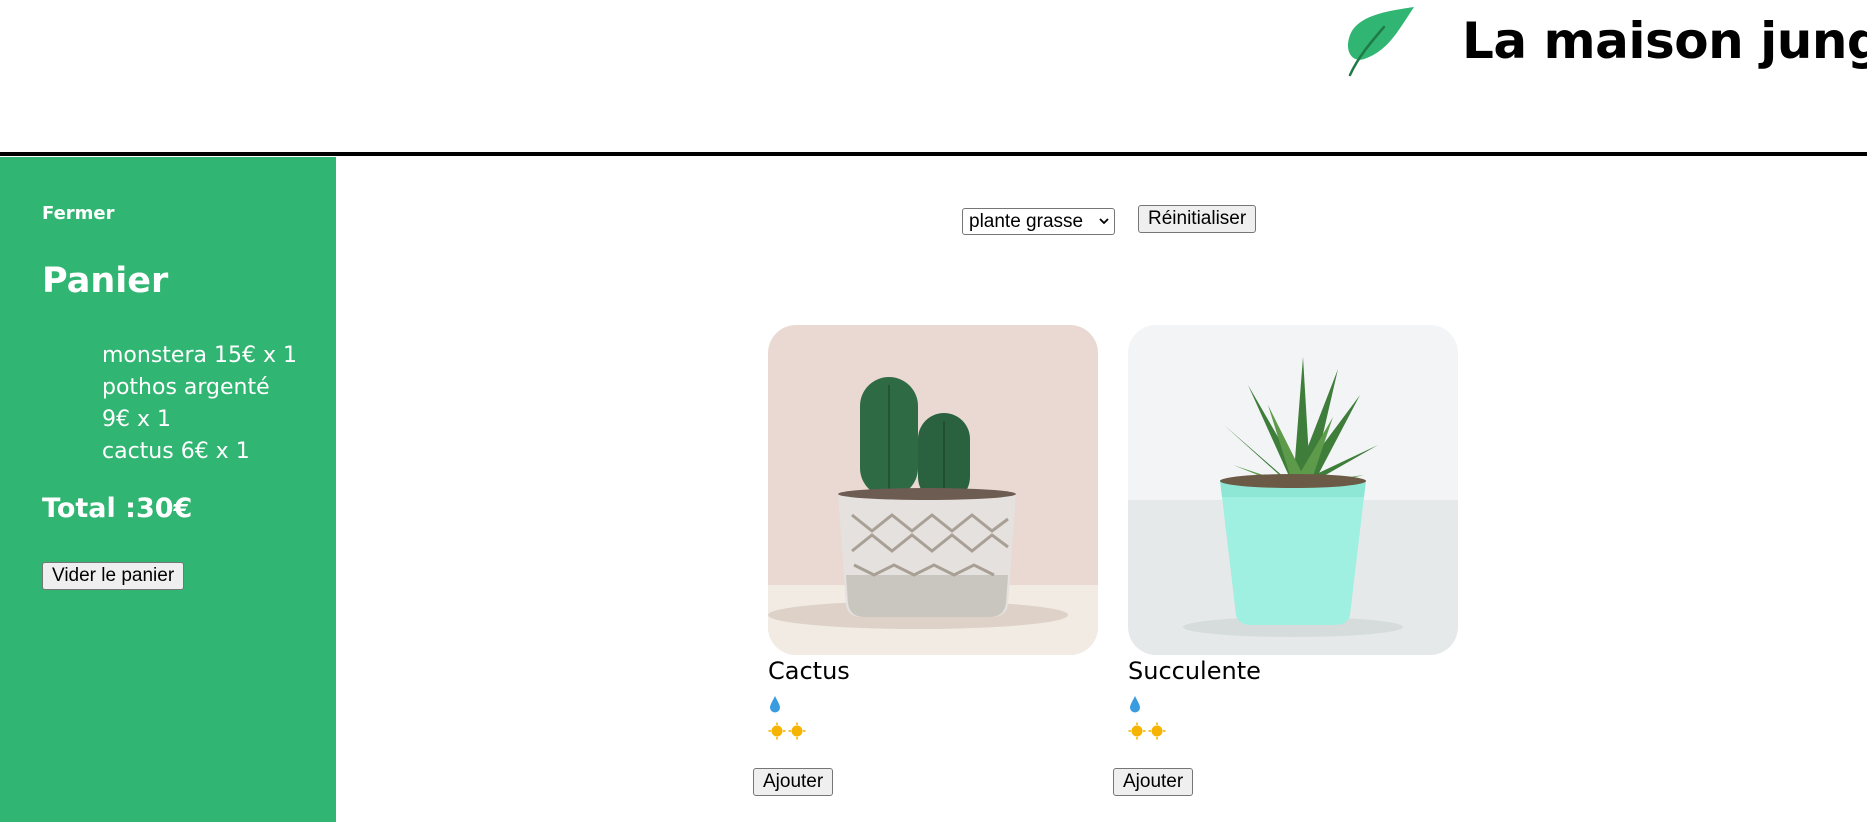 The height and width of the screenshot is (822, 1867). I want to click on cart-close-button: Fermer, so click(78, 213).